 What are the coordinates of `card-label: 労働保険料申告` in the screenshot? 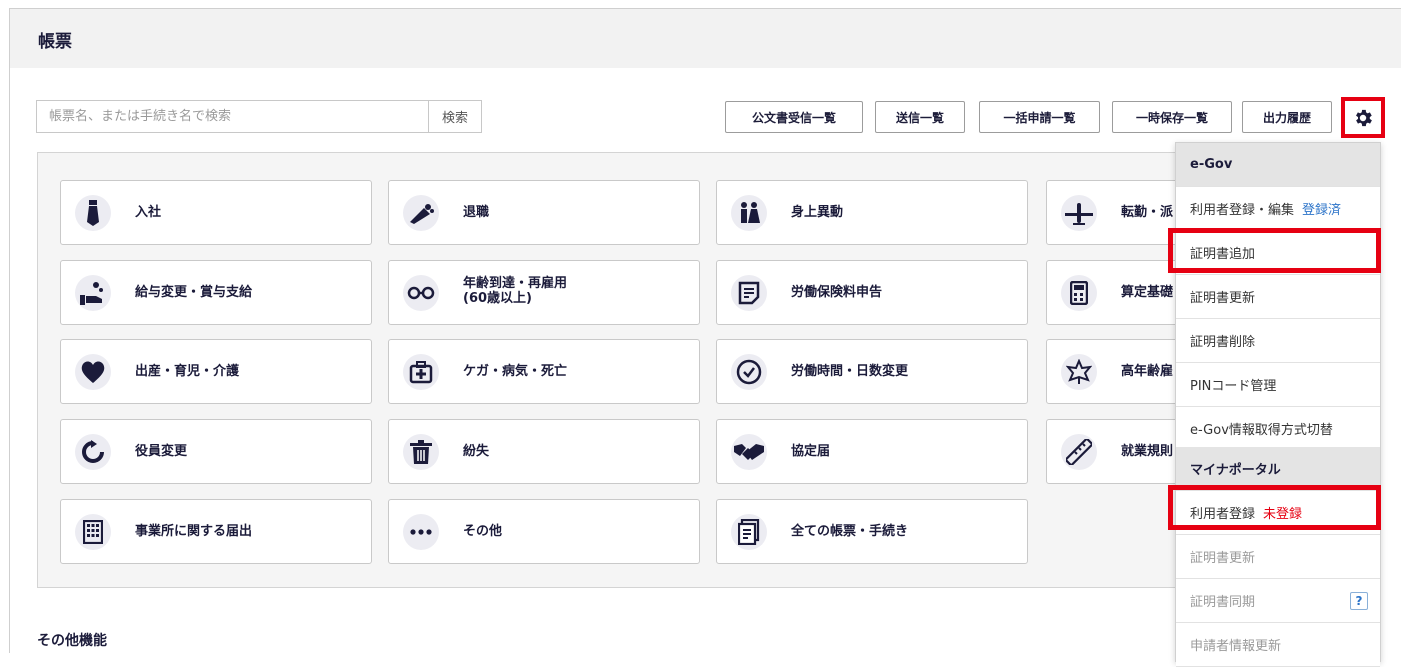 It's located at (837, 292).